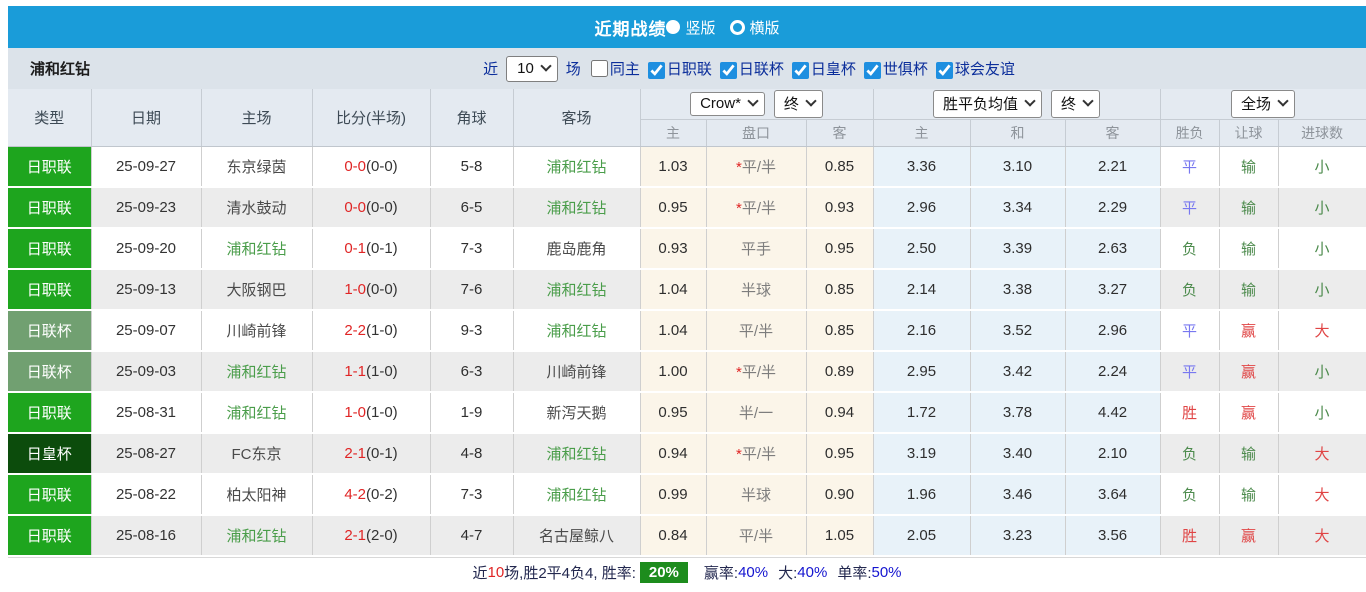  Describe the element at coordinates (1249, 167) in the screenshot. I see `let-goal-cell: 输` at that location.